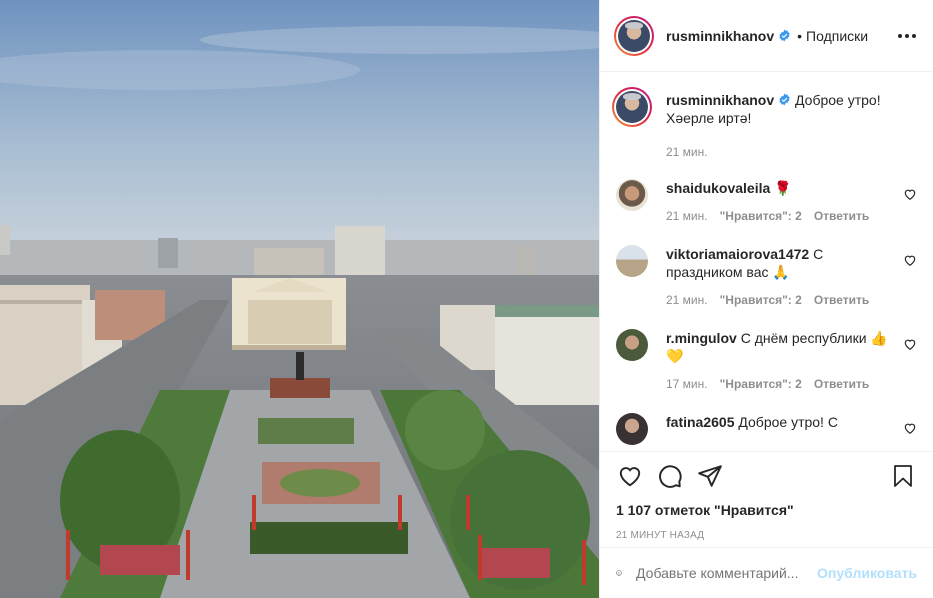 The width and height of the screenshot is (933, 598). I want to click on comment-username: fatina2605, so click(700, 422).